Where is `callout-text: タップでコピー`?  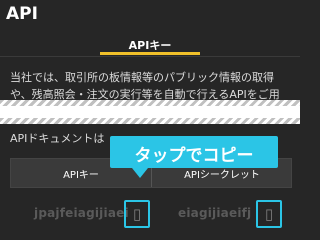 callout-text: タップでコピー is located at coordinates (194, 156).